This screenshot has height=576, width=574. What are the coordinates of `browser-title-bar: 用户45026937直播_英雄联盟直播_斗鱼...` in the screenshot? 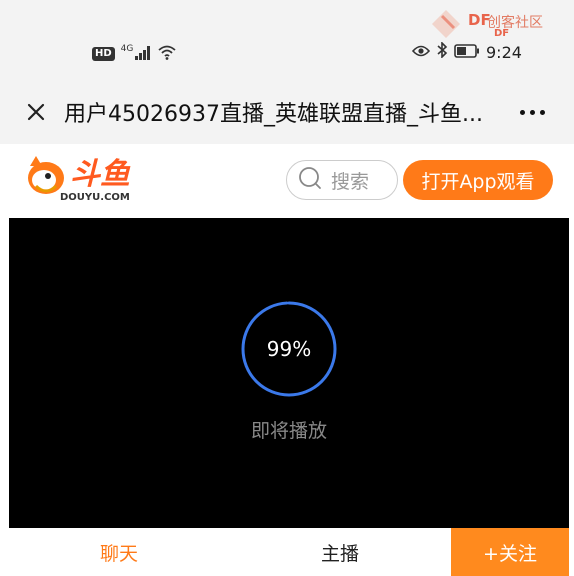 It's located at (287, 112).